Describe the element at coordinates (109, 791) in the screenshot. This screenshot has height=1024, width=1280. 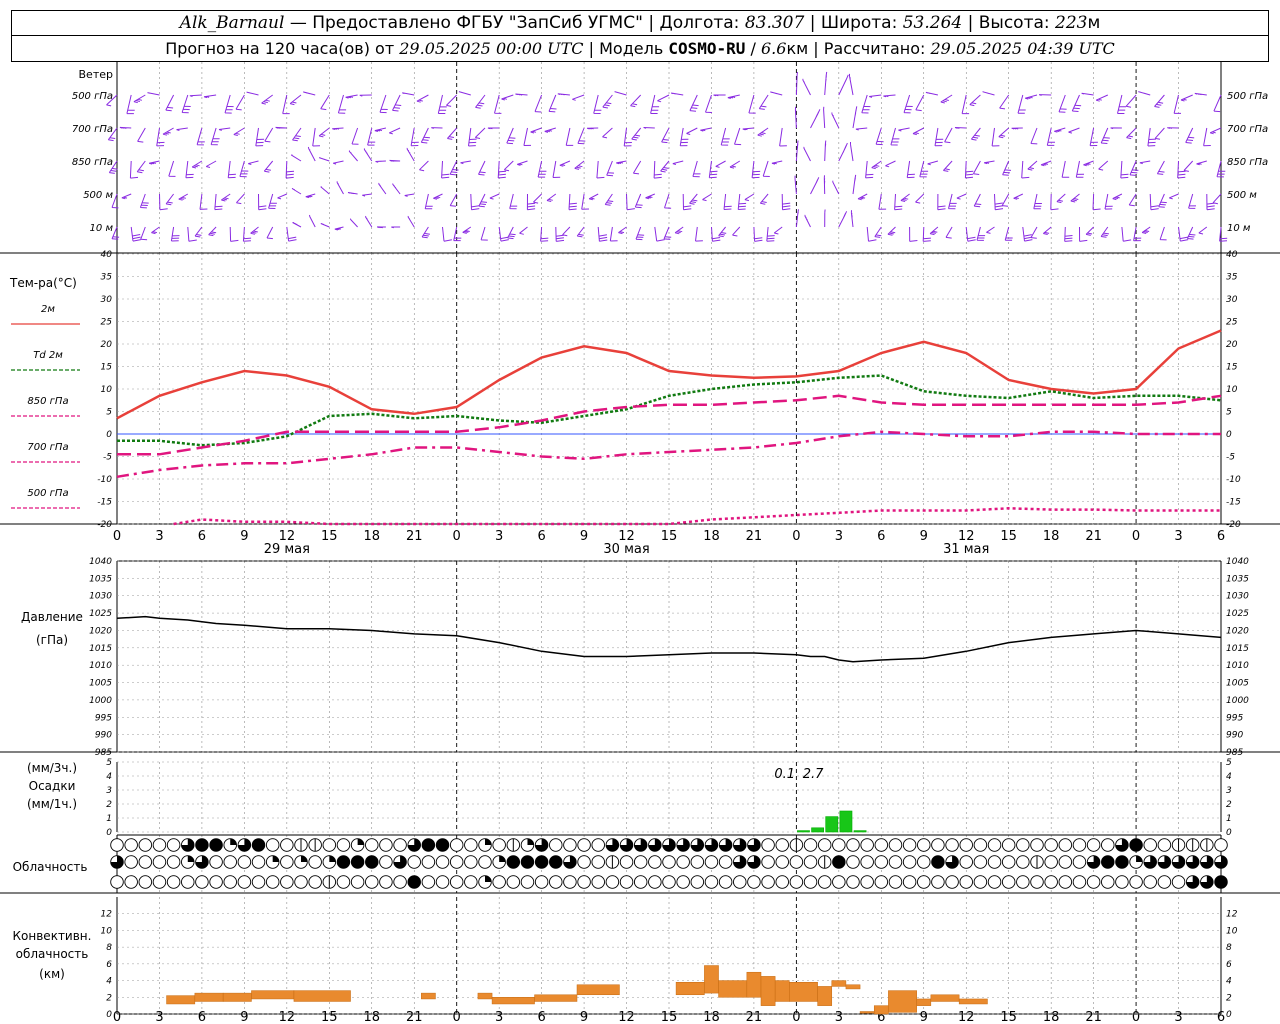
I see `precip-ytick: 3` at that location.